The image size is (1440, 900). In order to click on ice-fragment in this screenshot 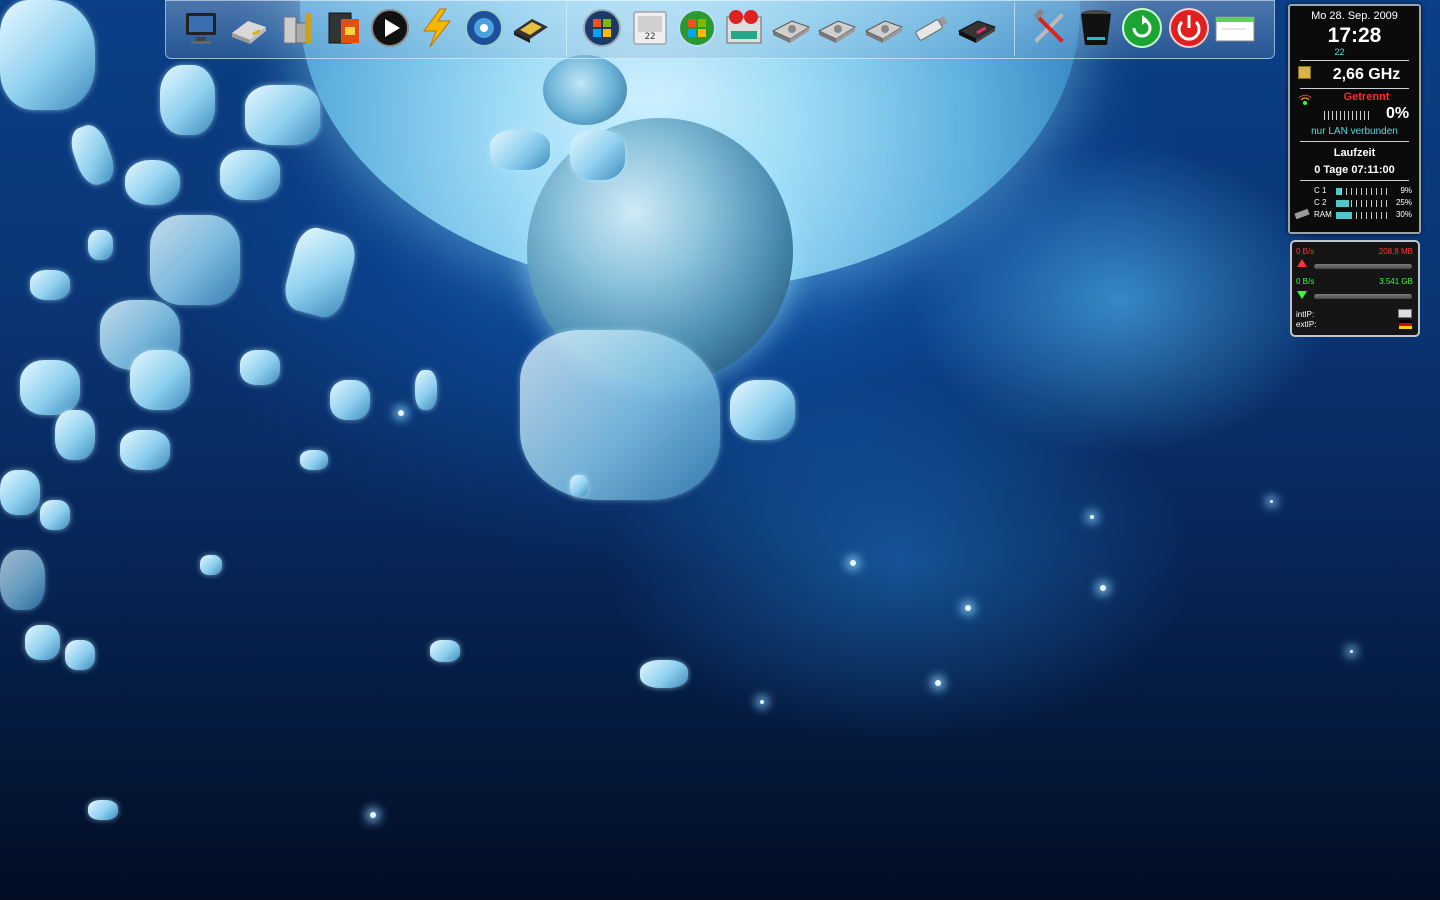, I will do `click(620, 415)`.